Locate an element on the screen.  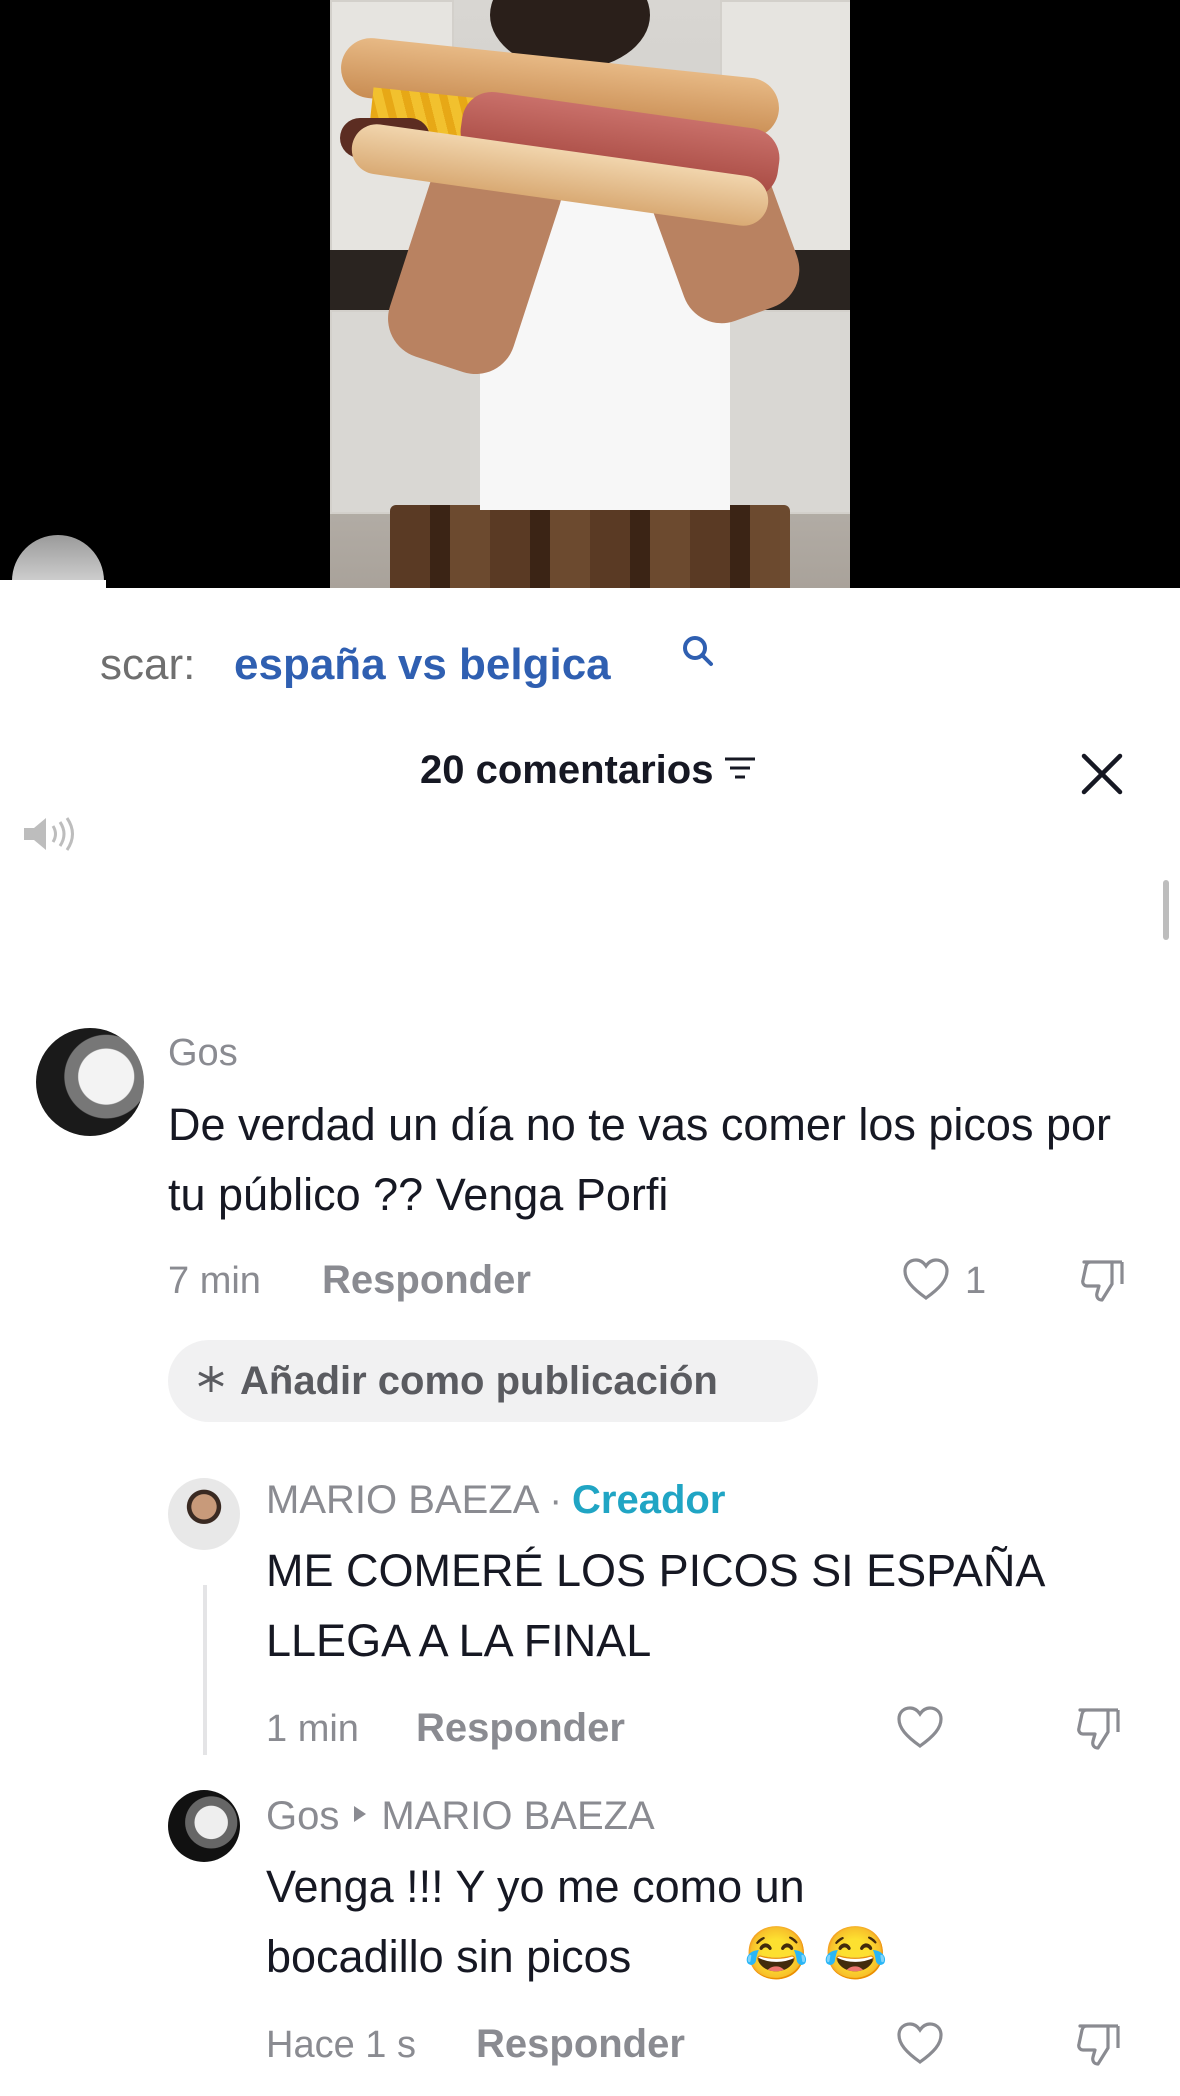
sparkle-icon is located at coordinates (211, 1381).